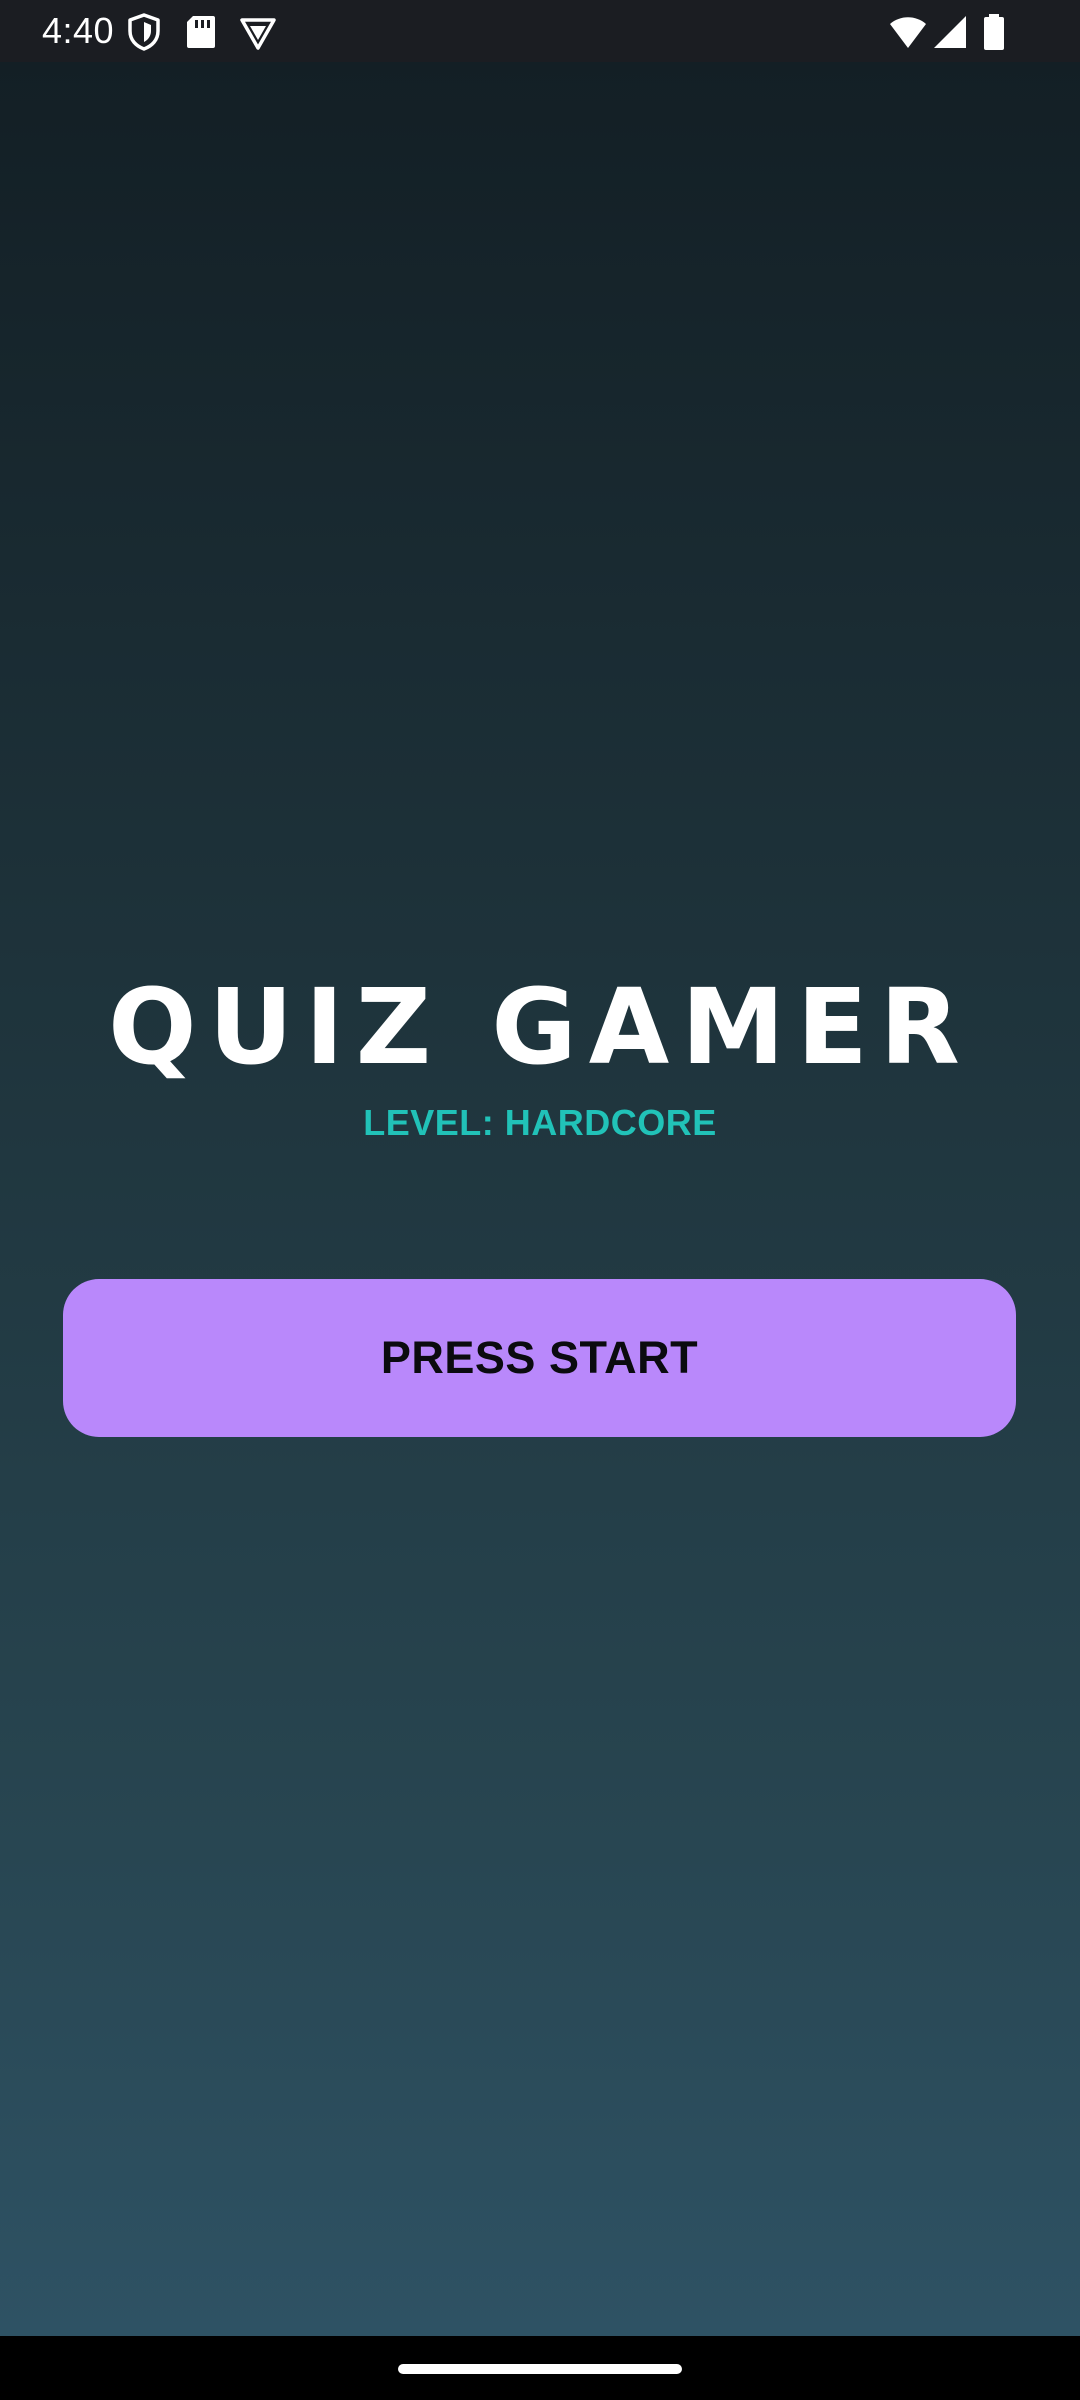  Describe the element at coordinates (540, 1122) in the screenshot. I see `level-label: LEVEL: HARDCORE` at that location.